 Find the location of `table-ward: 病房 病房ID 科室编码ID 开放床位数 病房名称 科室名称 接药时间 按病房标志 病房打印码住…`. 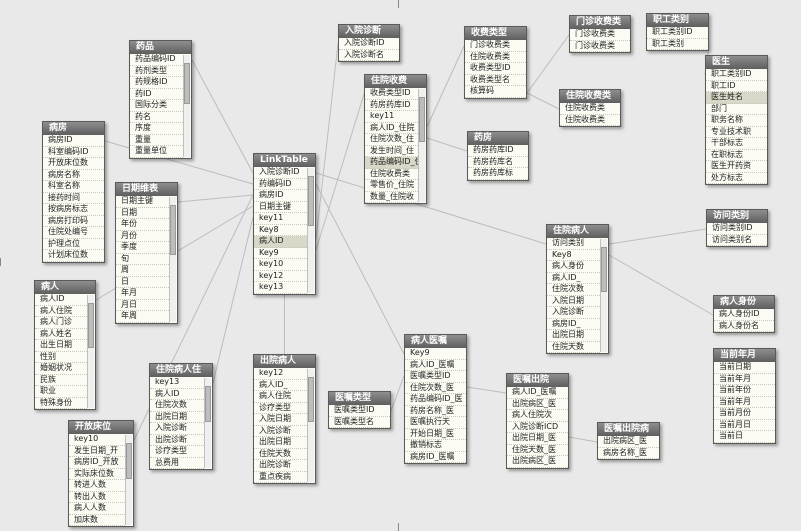

table-ward: 病房 病房ID 科室编码ID 开放床位数 病房名称 科室名称 接药时间 按病房标志 病房打印码住… is located at coordinates (73, 192).